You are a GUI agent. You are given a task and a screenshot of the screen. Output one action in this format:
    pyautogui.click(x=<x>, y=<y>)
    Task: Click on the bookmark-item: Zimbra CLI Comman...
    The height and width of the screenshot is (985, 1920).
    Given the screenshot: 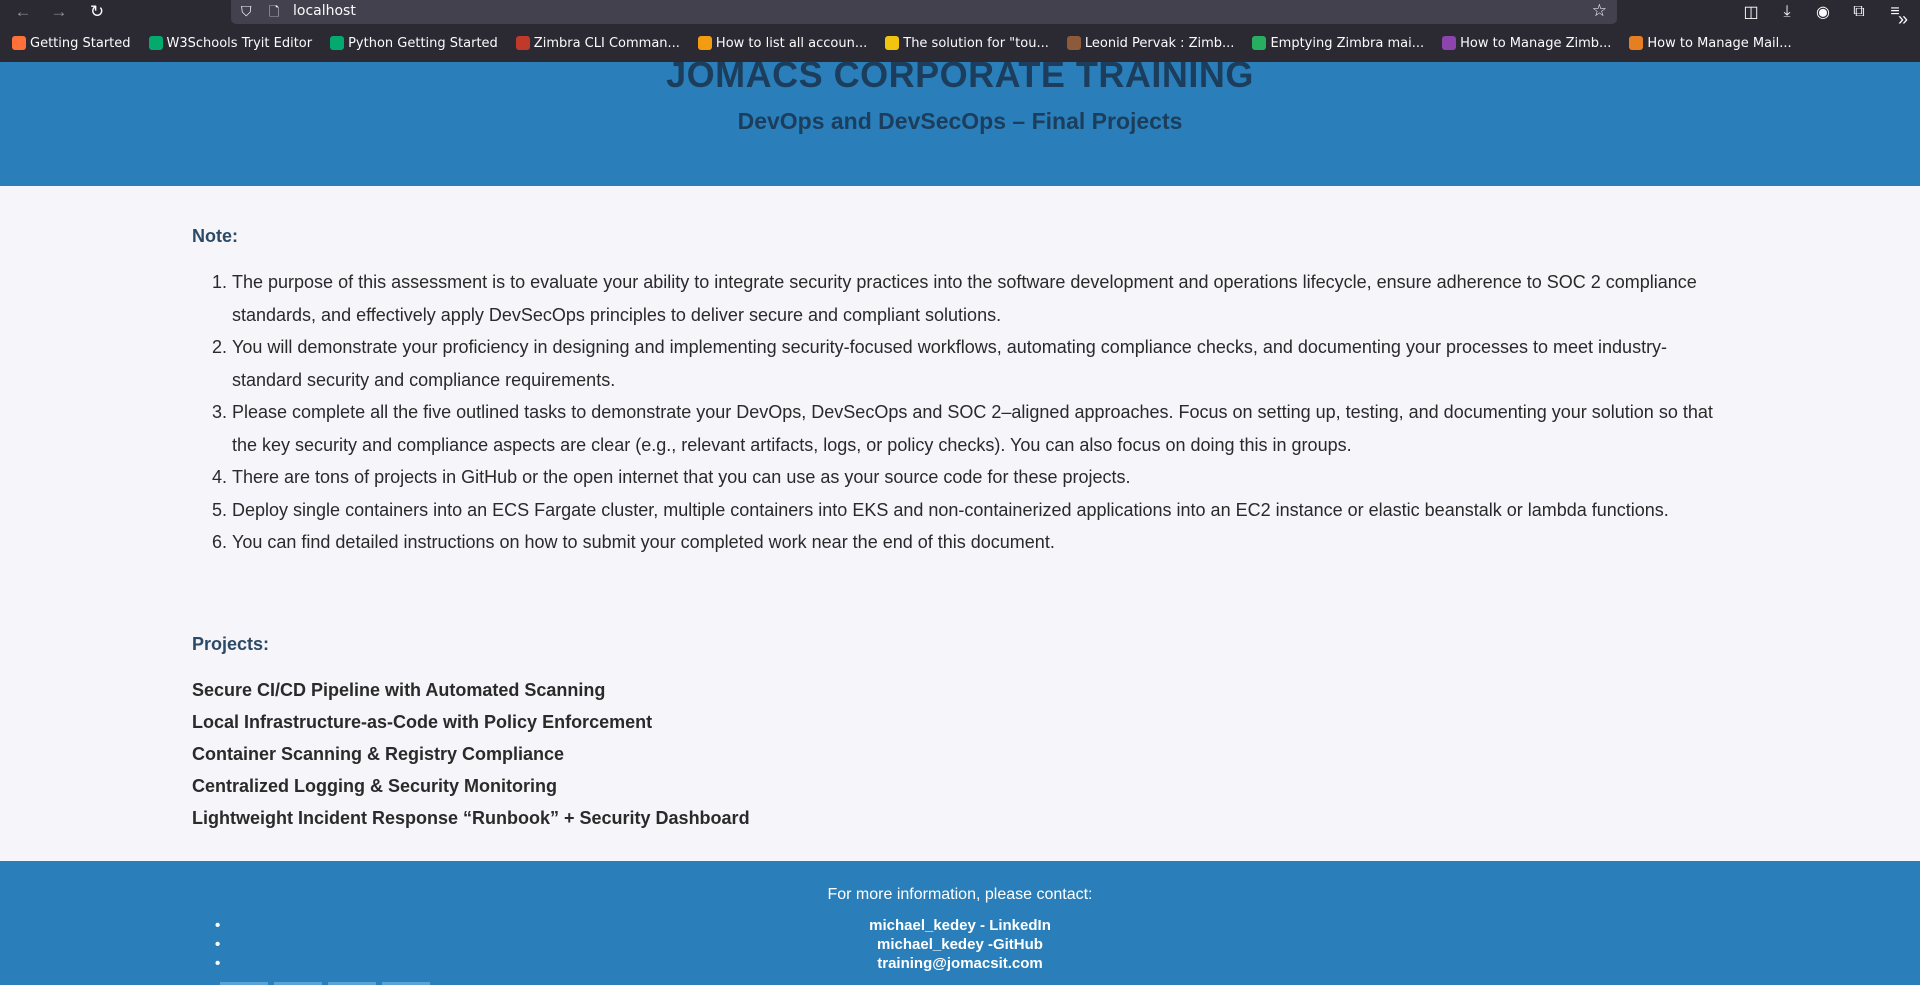 What is the action you would take?
    pyautogui.click(x=597, y=43)
    